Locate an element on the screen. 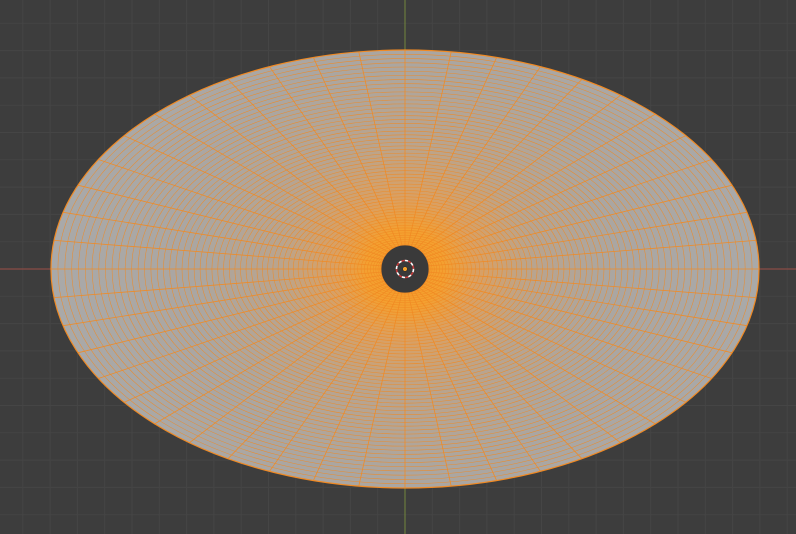 The height and width of the screenshot is (534, 796). origin-dot-icon is located at coordinates (405, 269).